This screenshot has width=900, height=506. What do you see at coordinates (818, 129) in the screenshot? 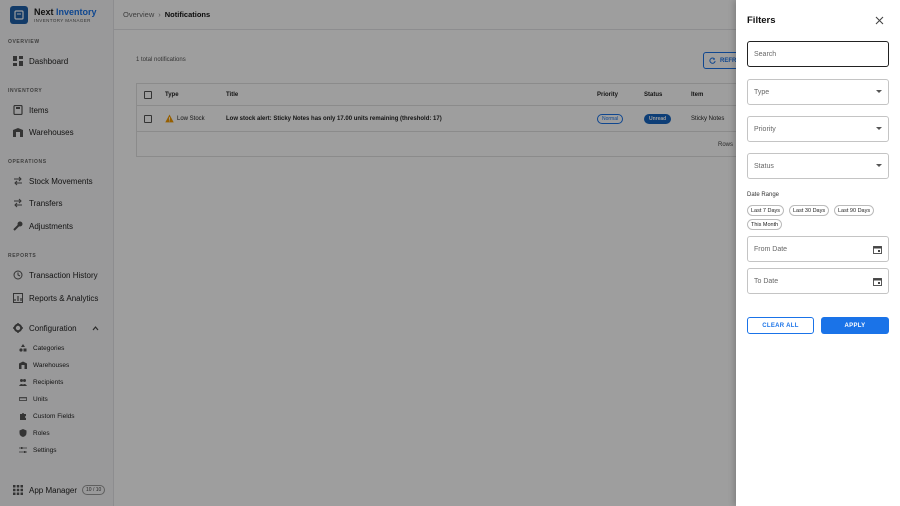
I see `priority-select: Priority` at bounding box center [818, 129].